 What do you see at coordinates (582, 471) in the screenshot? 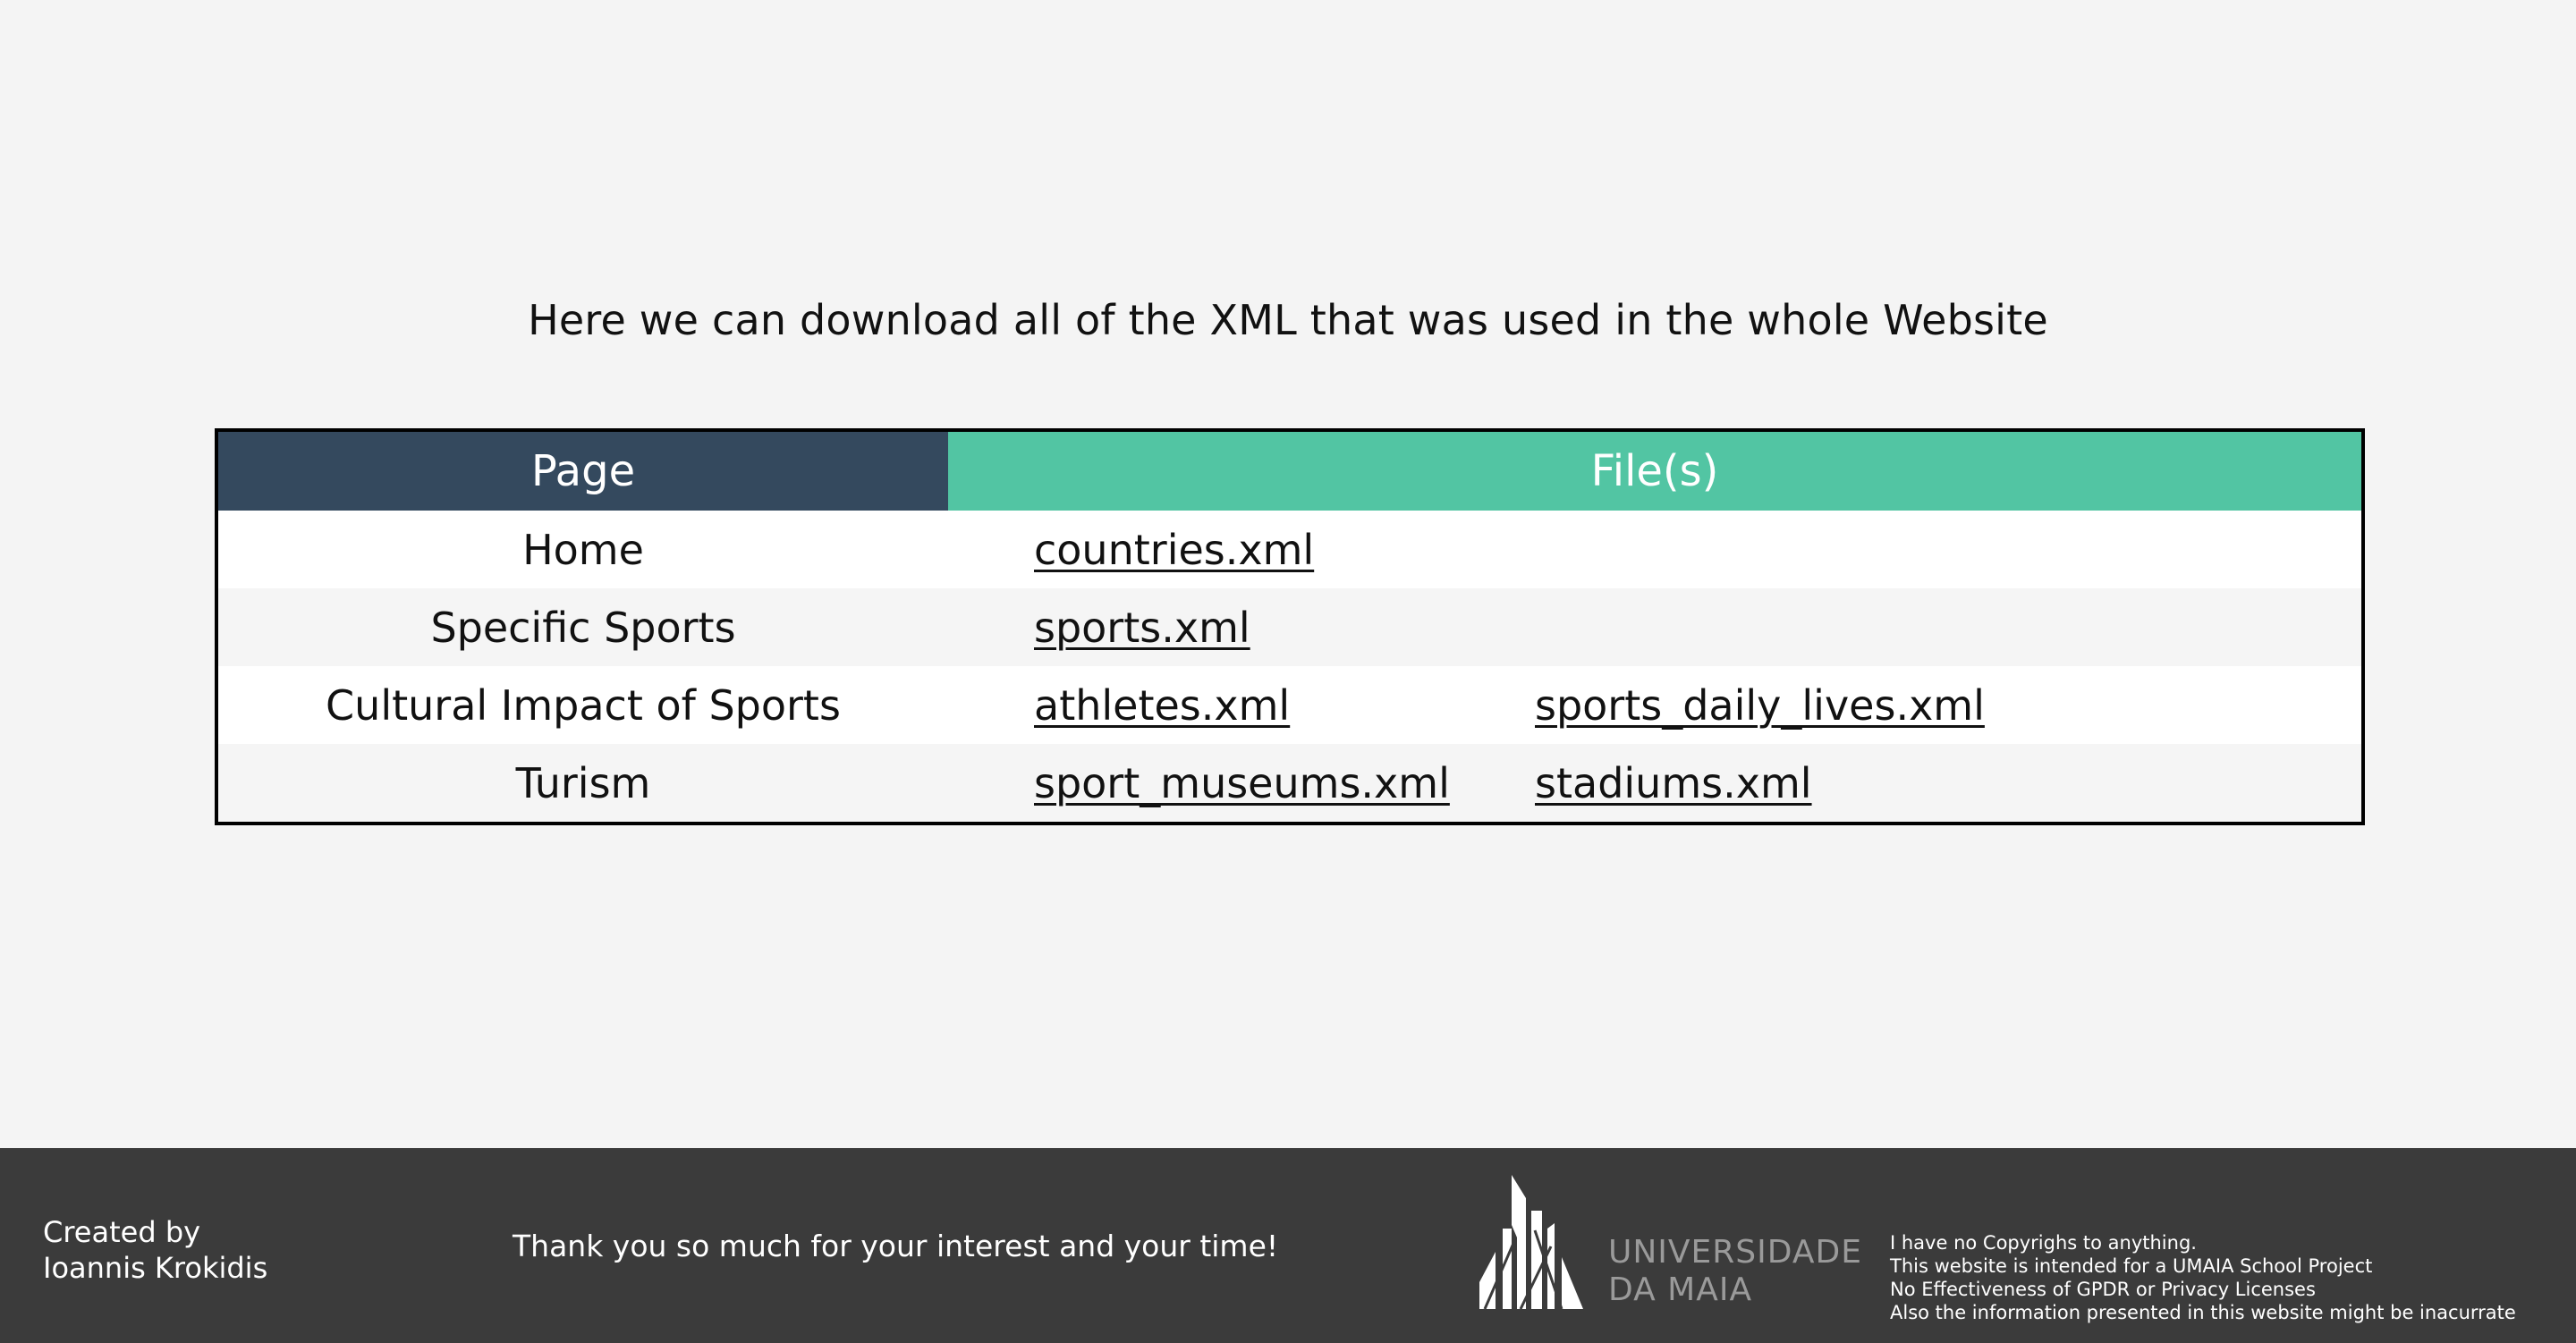
I see `column-header-page: Page` at bounding box center [582, 471].